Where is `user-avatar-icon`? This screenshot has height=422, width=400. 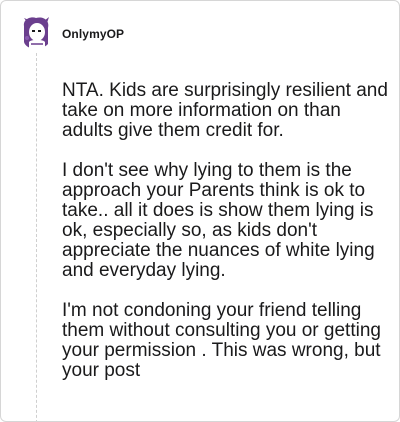 user-avatar-icon is located at coordinates (36, 33).